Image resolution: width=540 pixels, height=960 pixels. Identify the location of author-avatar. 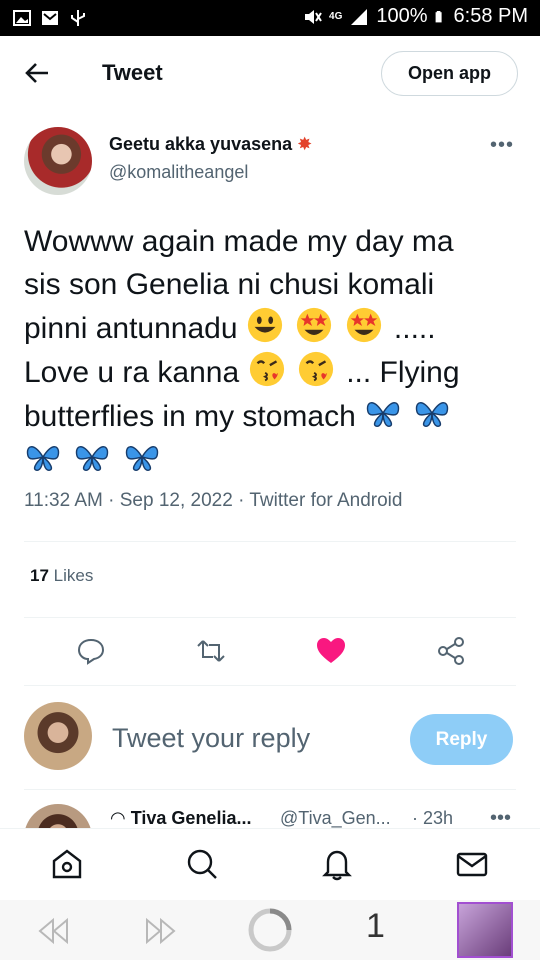
(58, 161).